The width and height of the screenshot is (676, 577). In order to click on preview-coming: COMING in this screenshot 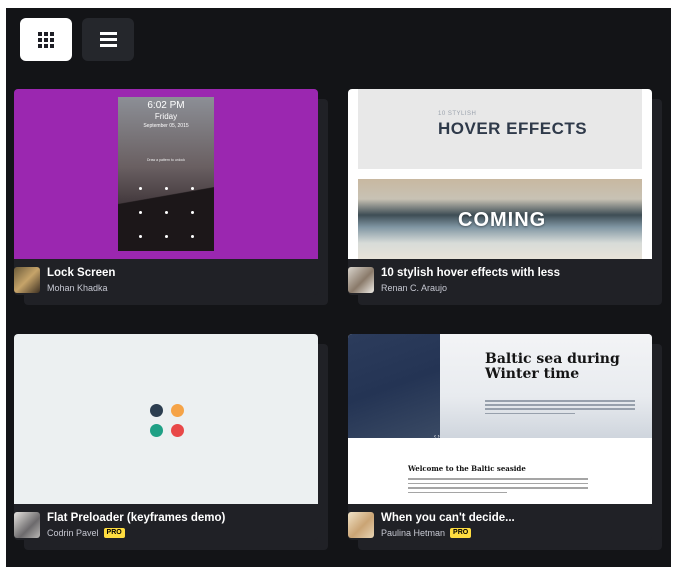, I will do `click(502, 220)`.